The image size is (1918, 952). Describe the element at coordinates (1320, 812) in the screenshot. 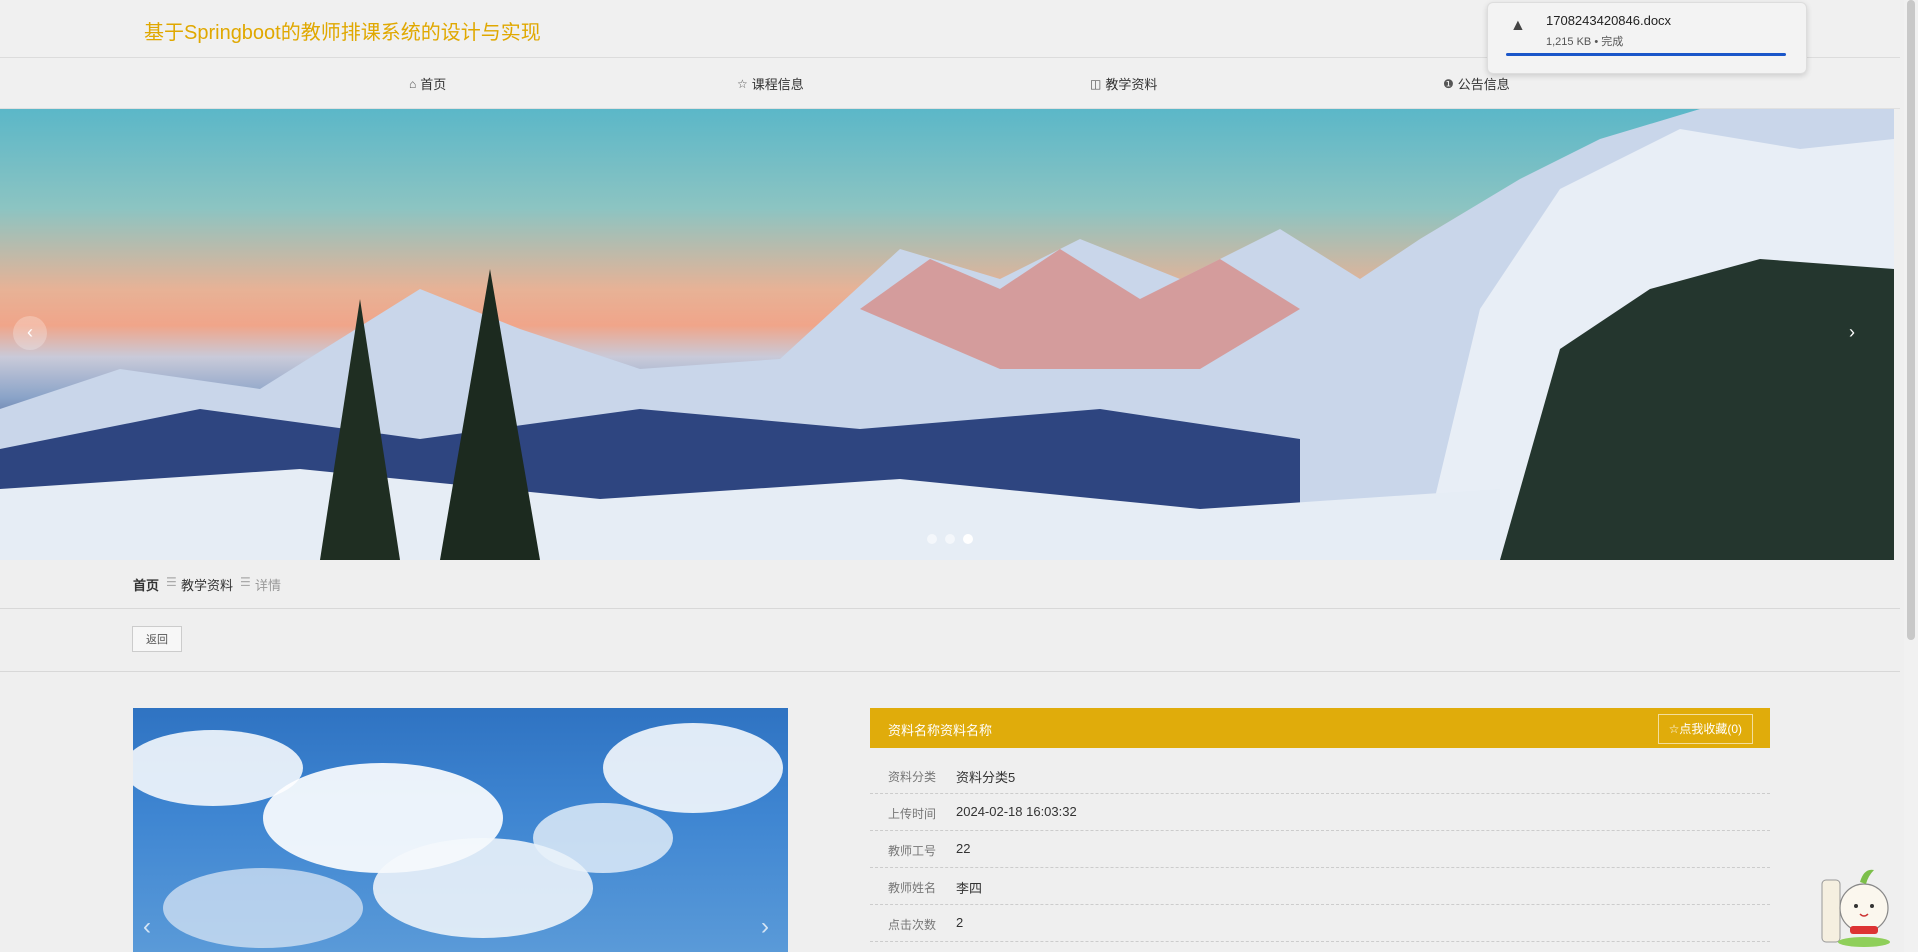

I see `detail-row: 上传时间 2024-02-18 16:03:32` at that location.